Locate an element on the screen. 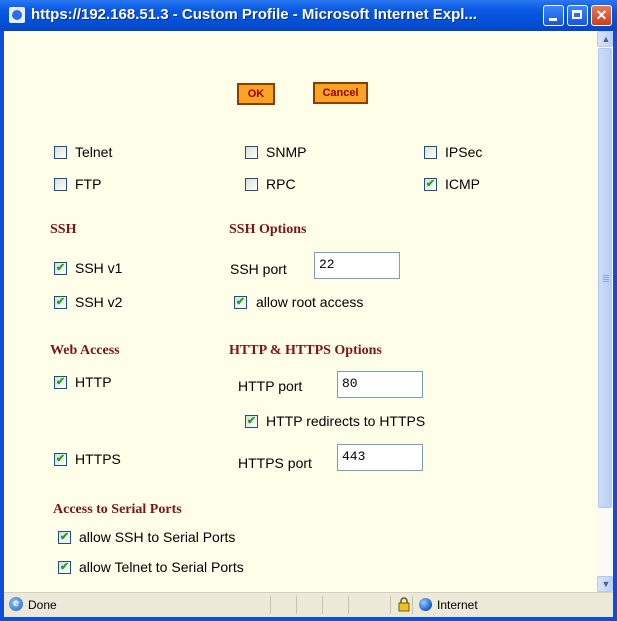 The height and width of the screenshot is (621, 617). ssh-v2-label: SSH v2 is located at coordinates (99, 302).